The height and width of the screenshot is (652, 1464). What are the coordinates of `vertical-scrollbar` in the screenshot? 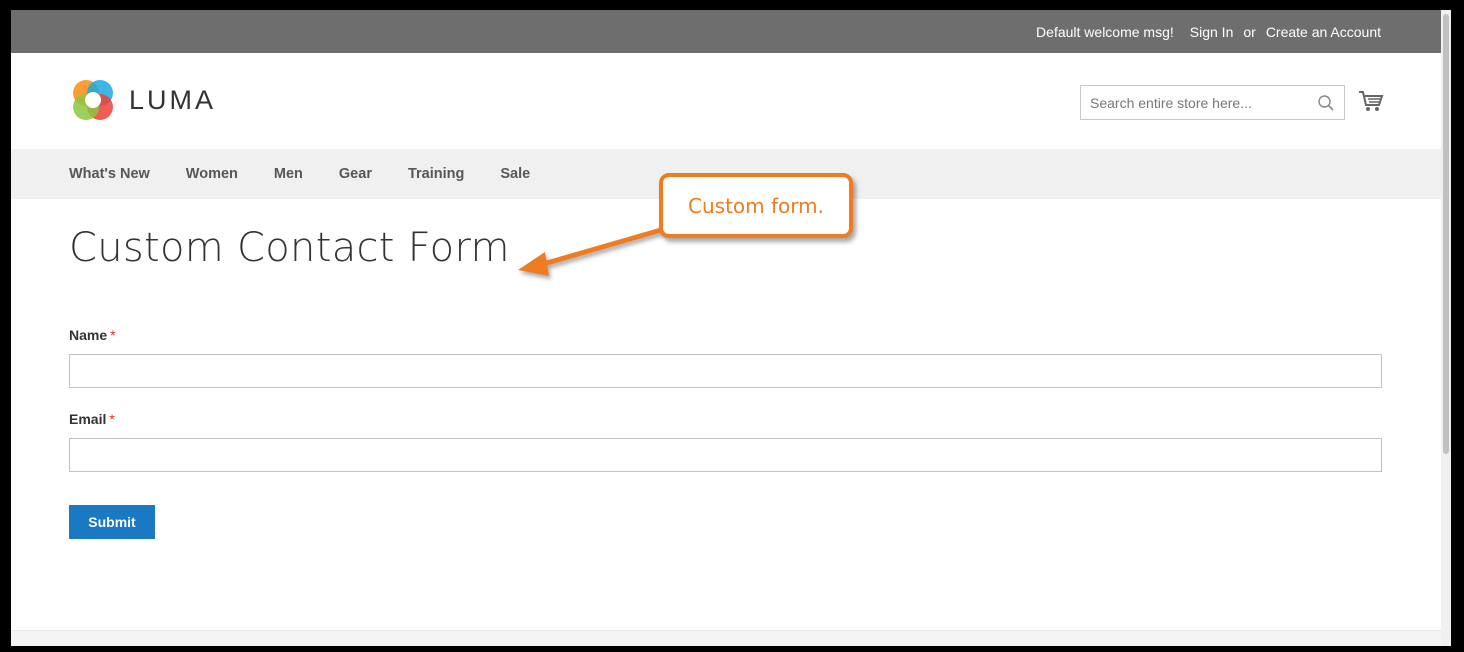 It's located at (1446, 328).